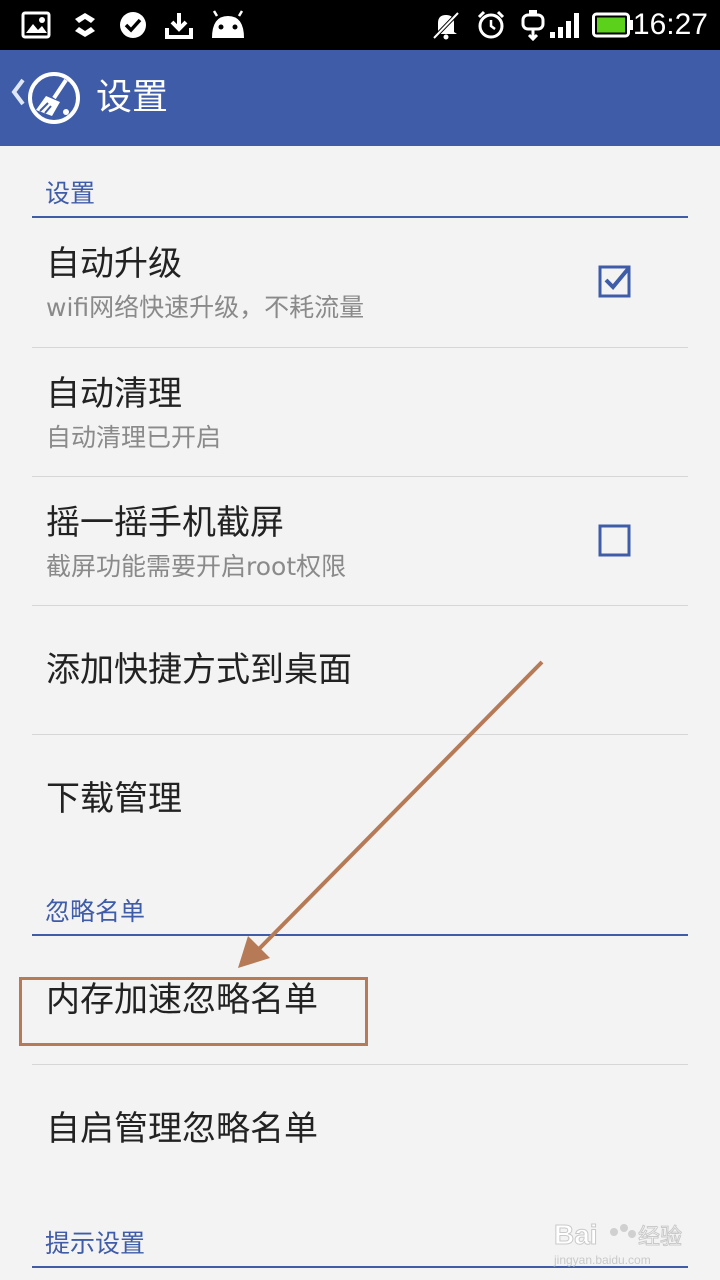  What do you see at coordinates (391, 814) in the screenshot?
I see `annotation-arrow` at bounding box center [391, 814].